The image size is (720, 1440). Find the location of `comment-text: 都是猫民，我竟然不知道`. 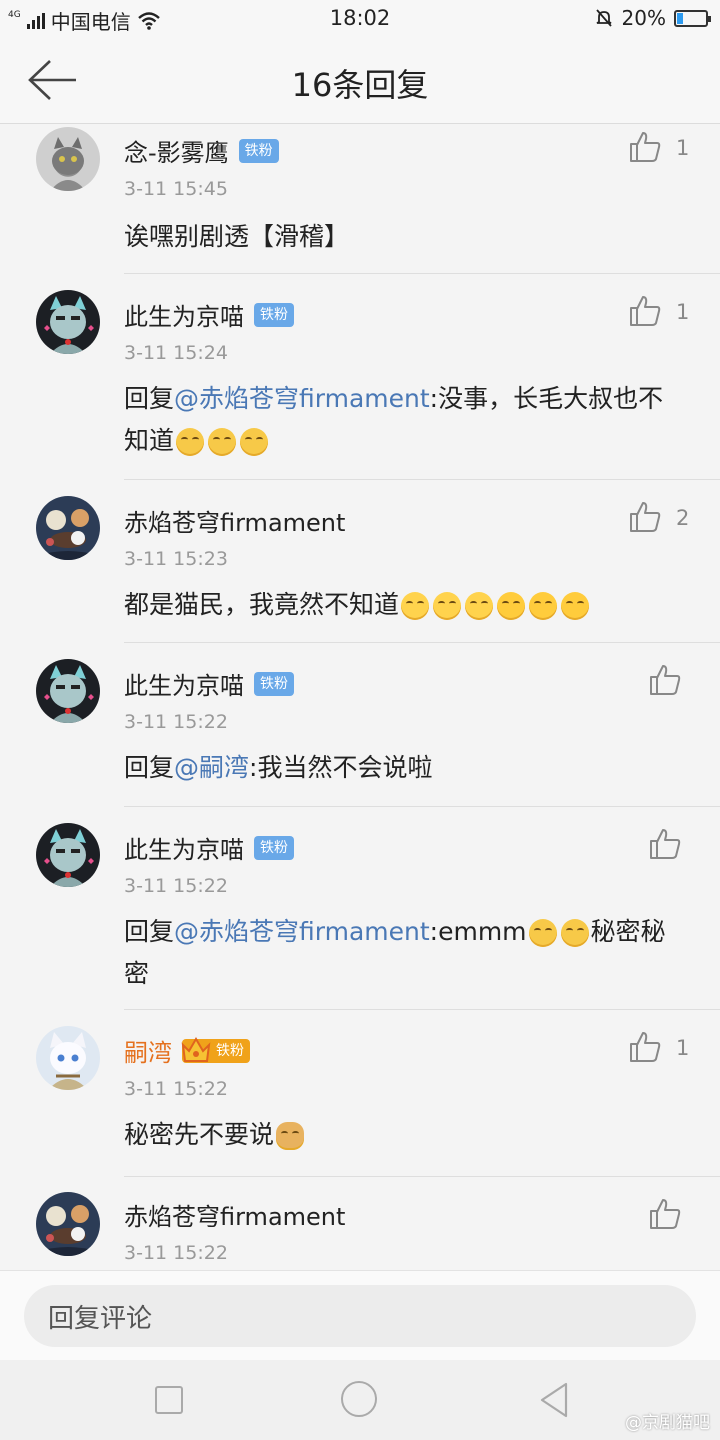

comment-text: 都是猫民，我竟然不知道 is located at coordinates (404, 605).